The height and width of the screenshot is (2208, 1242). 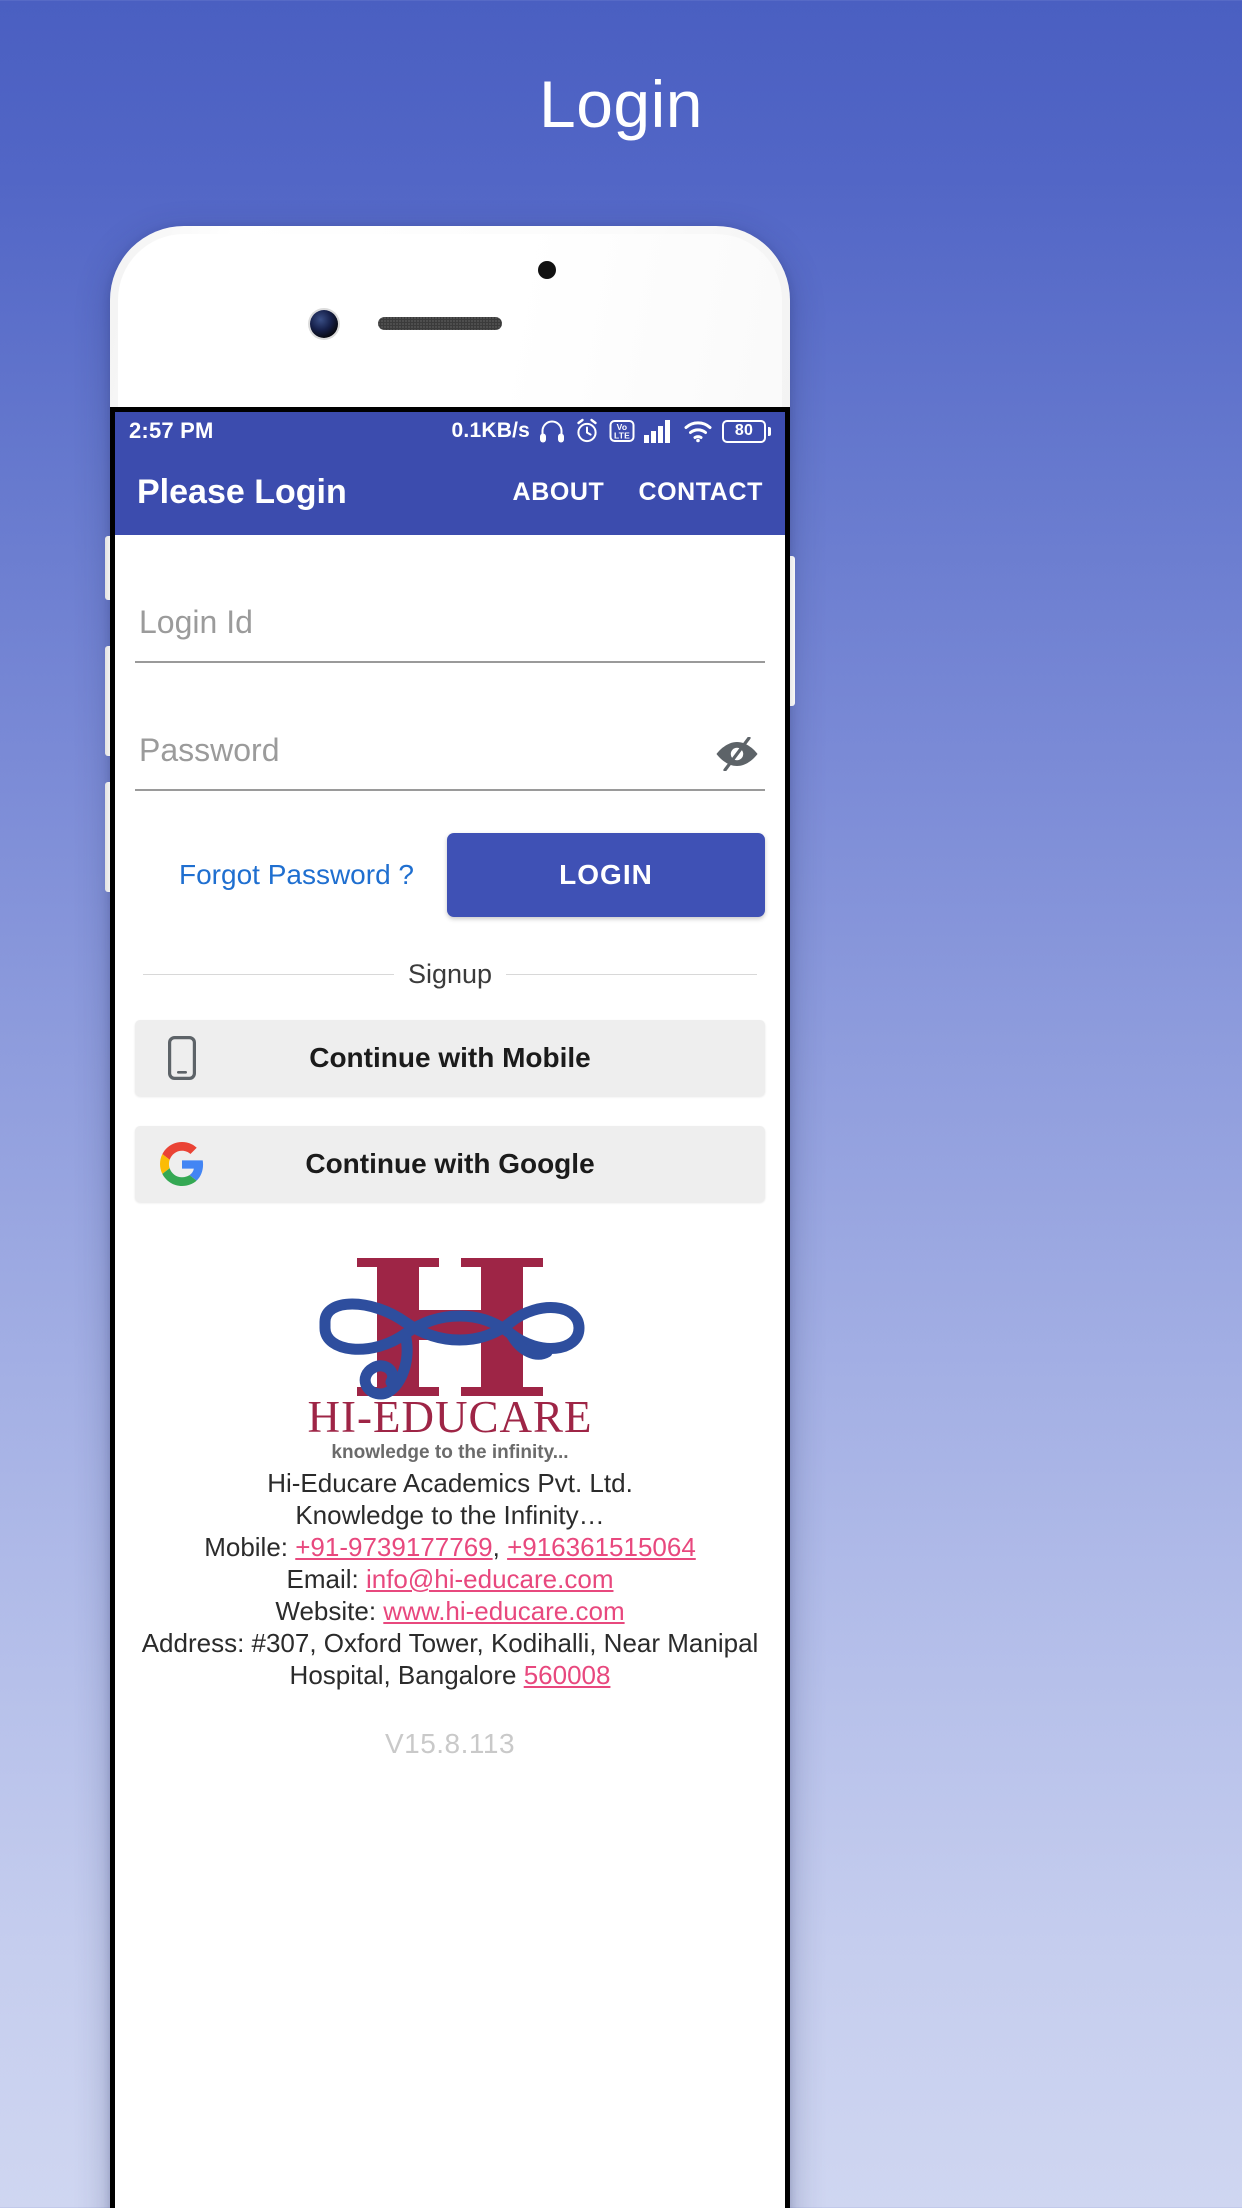 What do you see at coordinates (450, 1743) in the screenshot?
I see `app-version: V15.8.113` at bounding box center [450, 1743].